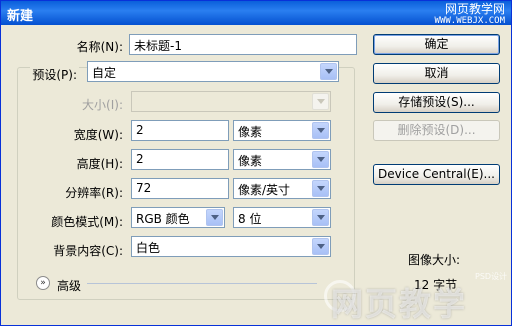 The width and height of the screenshot is (512, 326). What do you see at coordinates (87, 222) in the screenshot?
I see `color-mode-label: 颜色模式(M):` at bounding box center [87, 222].